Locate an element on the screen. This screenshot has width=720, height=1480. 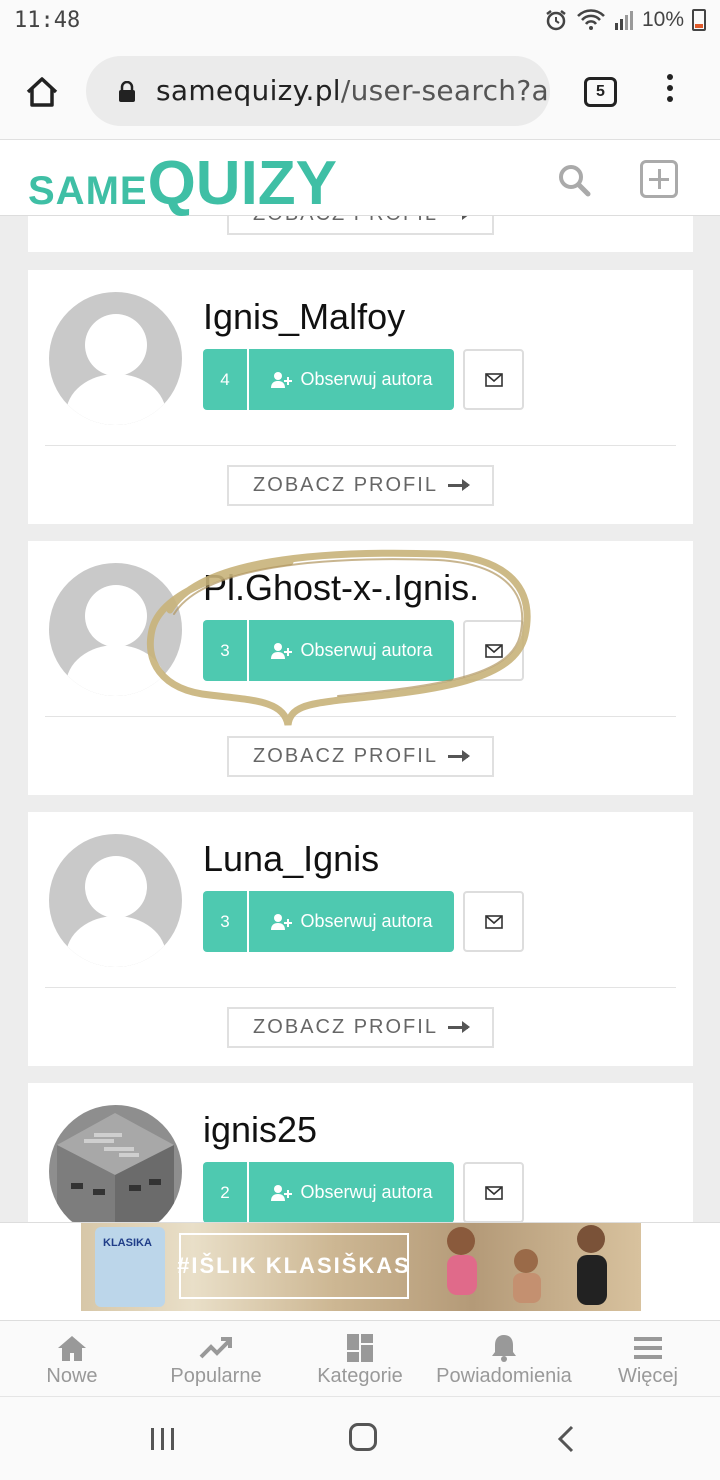
status-icons: 10% is located at coordinates (625, 20).